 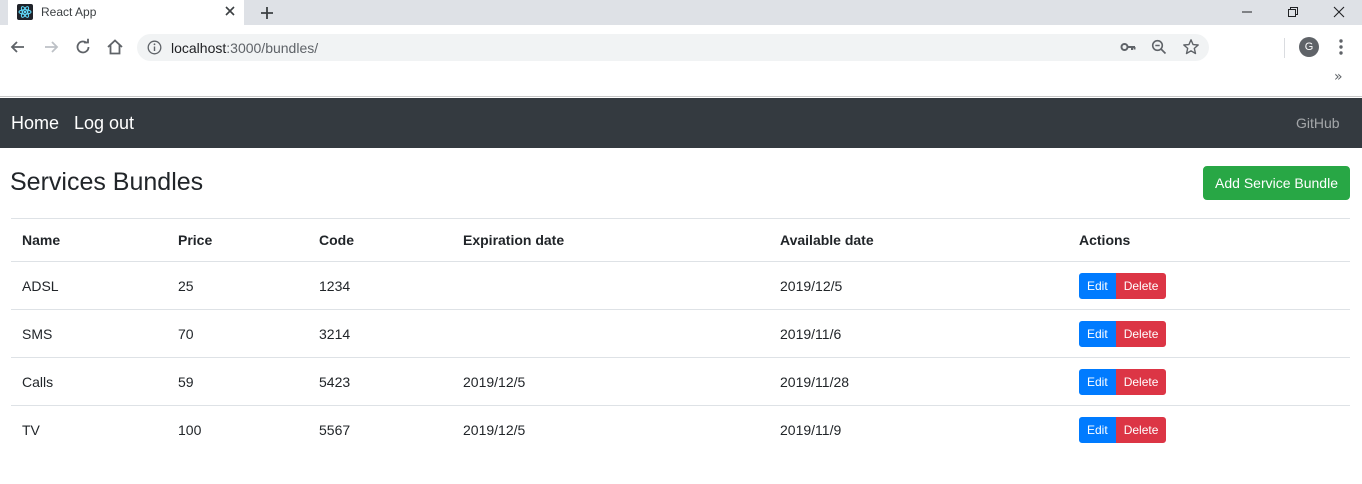 What do you see at coordinates (380, 381) in the screenshot?
I see `cell-code: 5423` at bounding box center [380, 381].